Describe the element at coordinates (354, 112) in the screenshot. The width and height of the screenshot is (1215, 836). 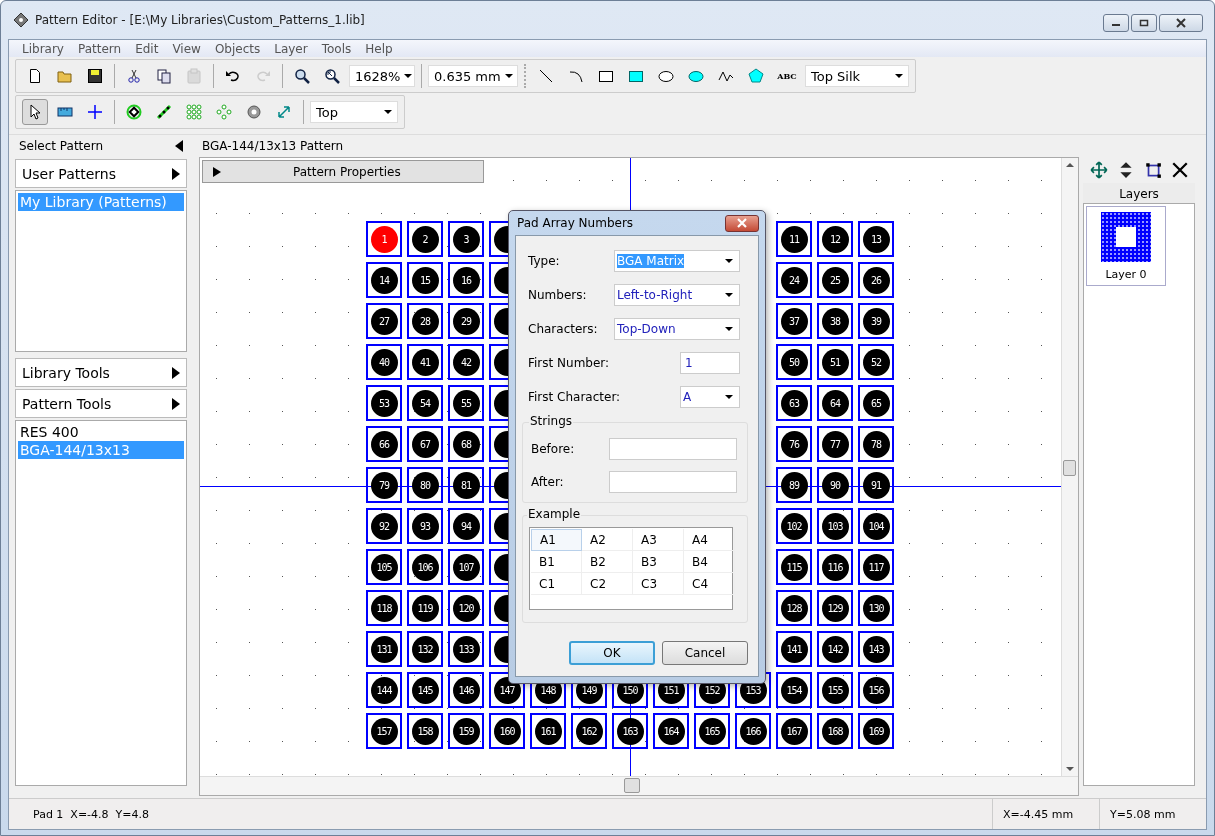
I see `pad-layer-combo: Top` at that location.